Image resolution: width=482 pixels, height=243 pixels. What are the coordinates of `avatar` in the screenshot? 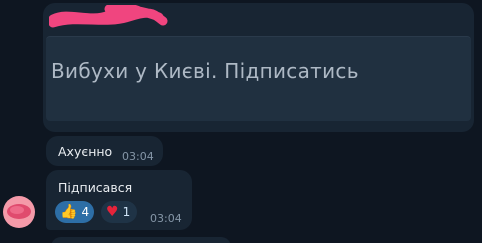 It's located at (19, 212).